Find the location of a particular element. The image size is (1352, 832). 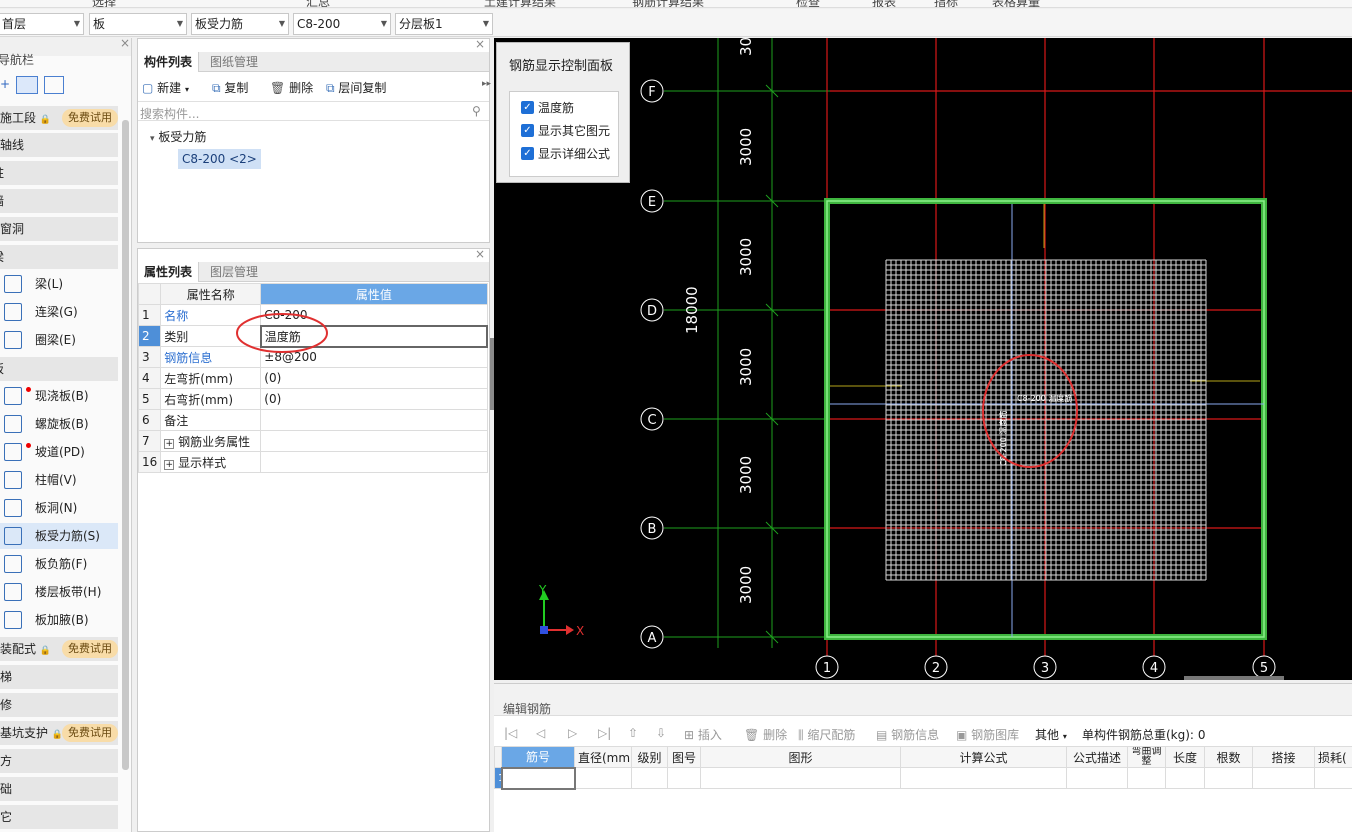

nav-item-slab-rebar: 板受力筋(S) is located at coordinates (59, 536).